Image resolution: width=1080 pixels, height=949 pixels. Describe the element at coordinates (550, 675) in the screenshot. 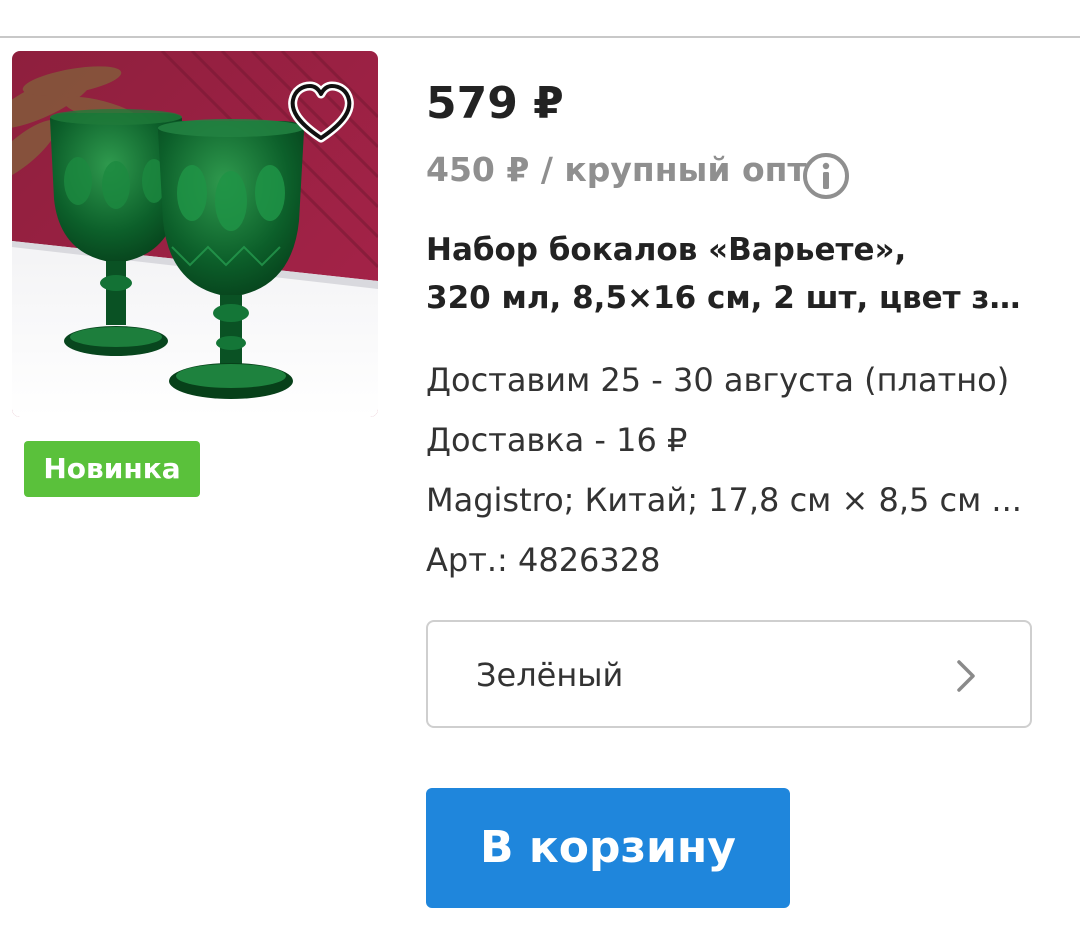

I see `selected-variant-label: Зелёный` at that location.